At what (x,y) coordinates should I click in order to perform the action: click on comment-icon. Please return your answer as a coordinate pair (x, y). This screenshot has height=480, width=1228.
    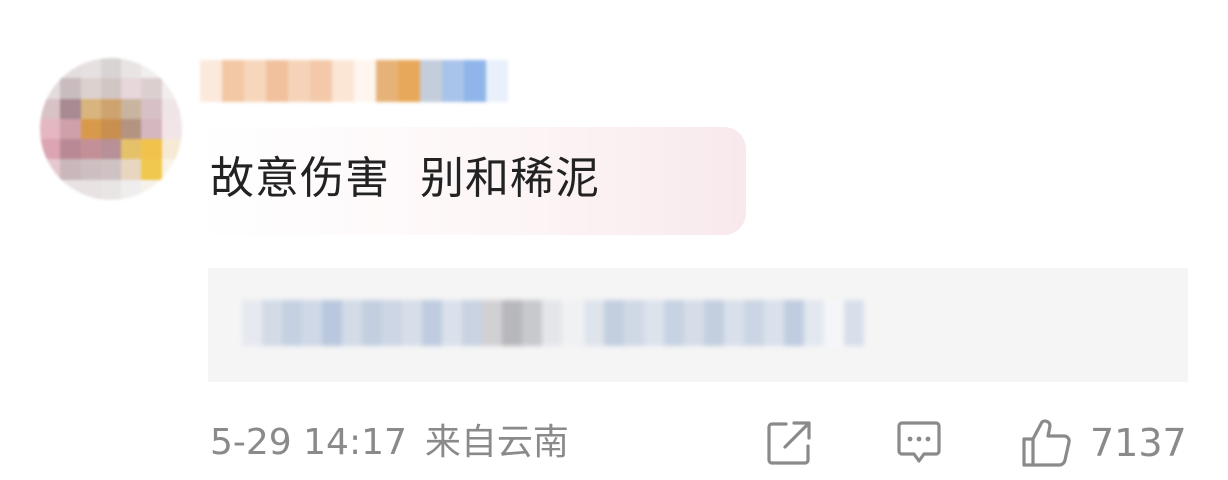
    Looking at the image, I should click on (919, 443).